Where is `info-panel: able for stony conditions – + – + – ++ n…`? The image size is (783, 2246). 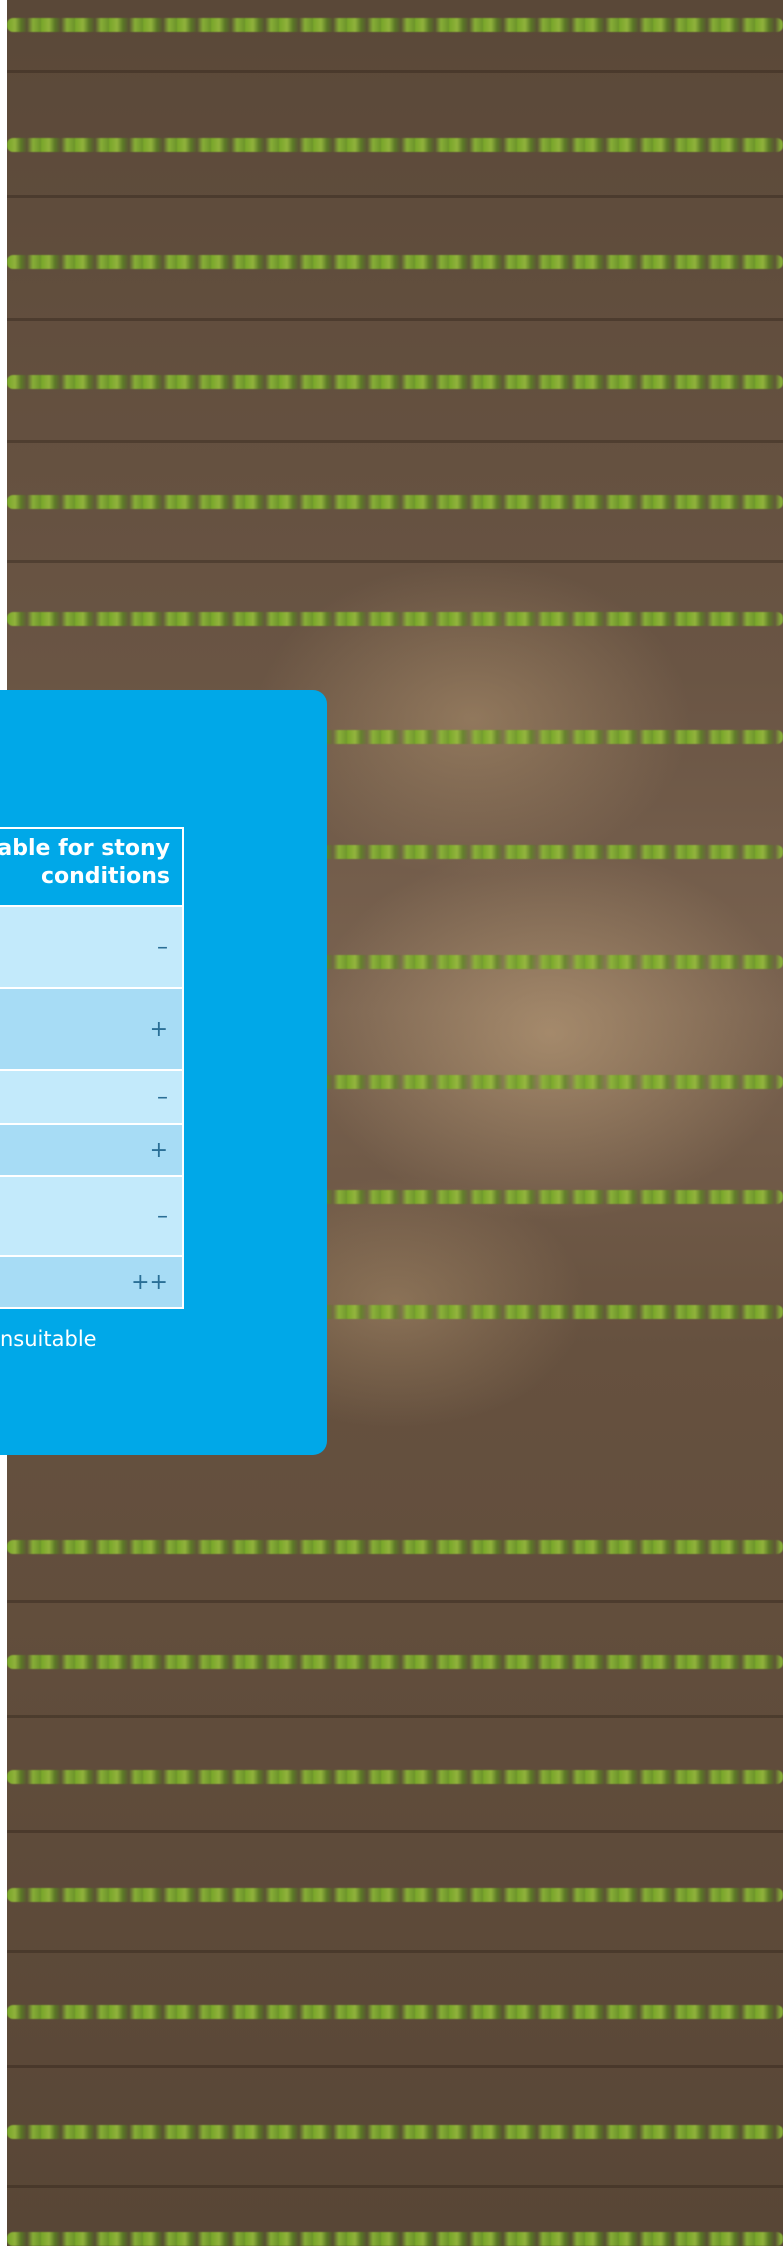 info-panel: able for stony conditions – + – + – ++ n… is located at coordinates (163, 1072).